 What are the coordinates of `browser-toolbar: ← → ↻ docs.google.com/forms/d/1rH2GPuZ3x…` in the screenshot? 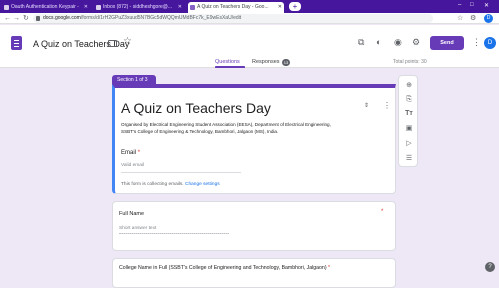 It's located at (249, 18).